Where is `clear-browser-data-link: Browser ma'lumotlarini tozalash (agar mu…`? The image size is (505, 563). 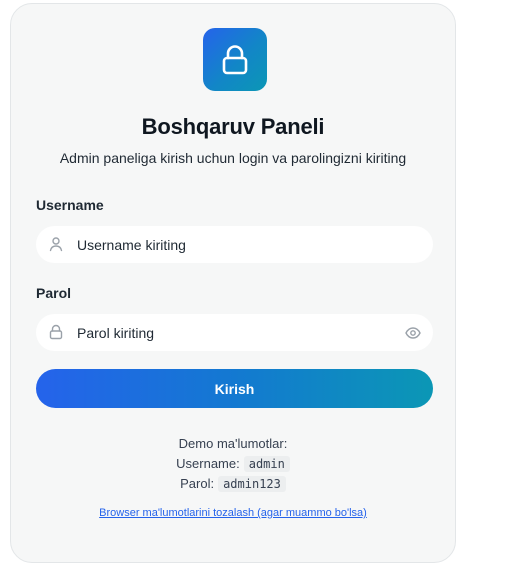 clear-browser-data-link: Browser ma'lumotlarini tozalash (agar mu… is located at coordinates (233, 513).